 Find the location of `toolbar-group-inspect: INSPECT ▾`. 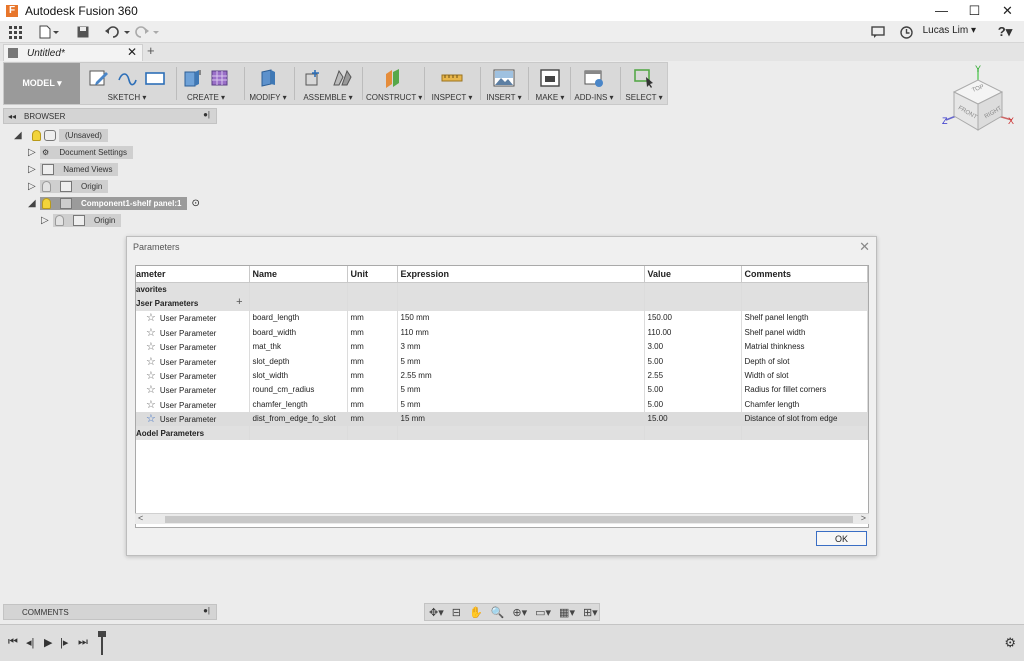

toolbar-group-inspect: INSPECT ▾ is located at coordinates (452, 83).